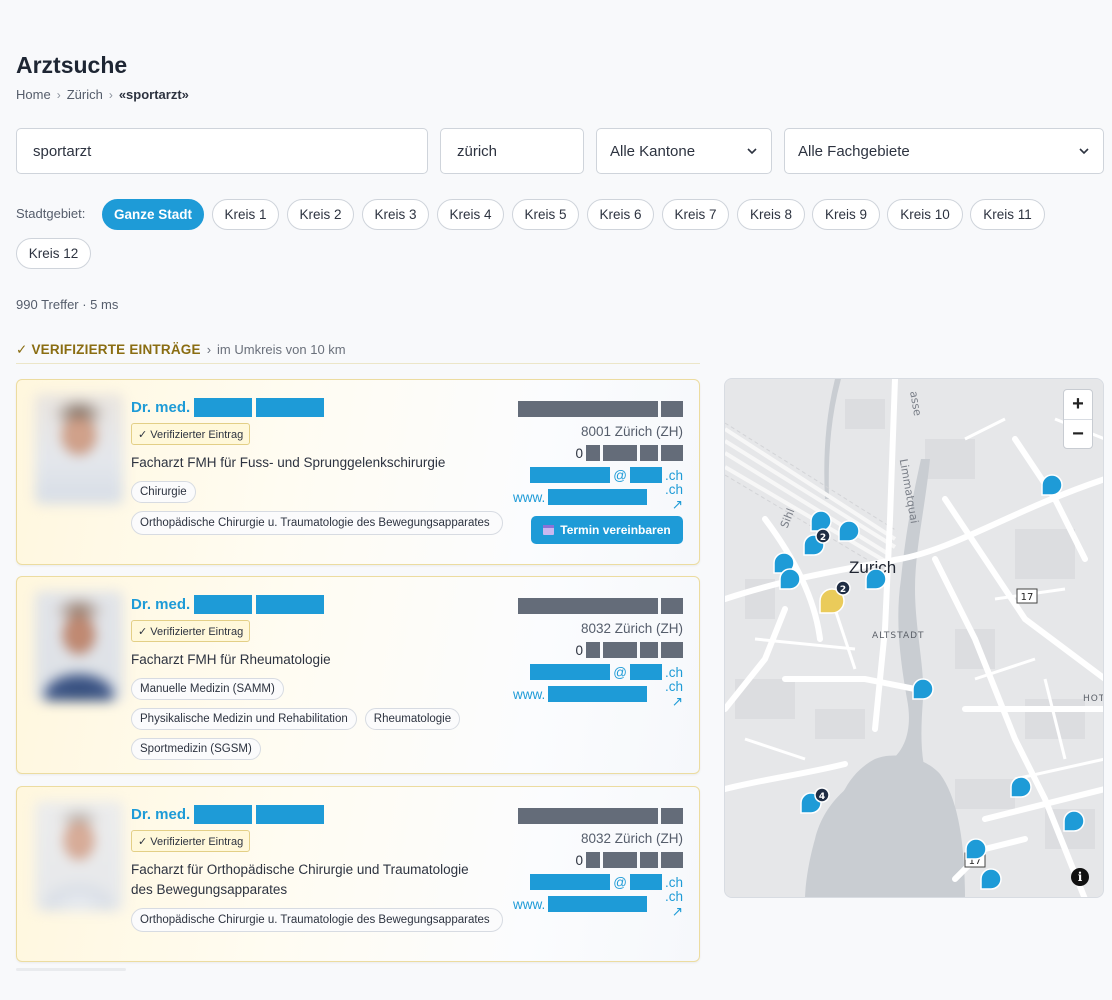  I want to click on cluster-count: 2, so click(823, 538).